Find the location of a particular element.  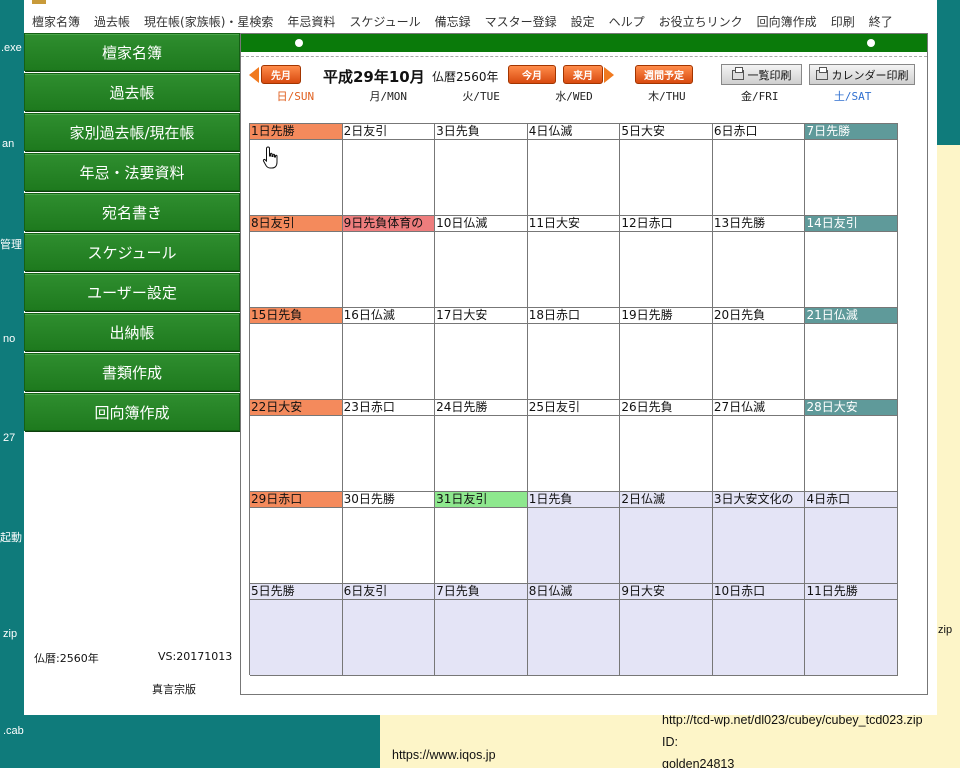

calendar-day-cell: 25日友引 is located at coordinates (574, 446).